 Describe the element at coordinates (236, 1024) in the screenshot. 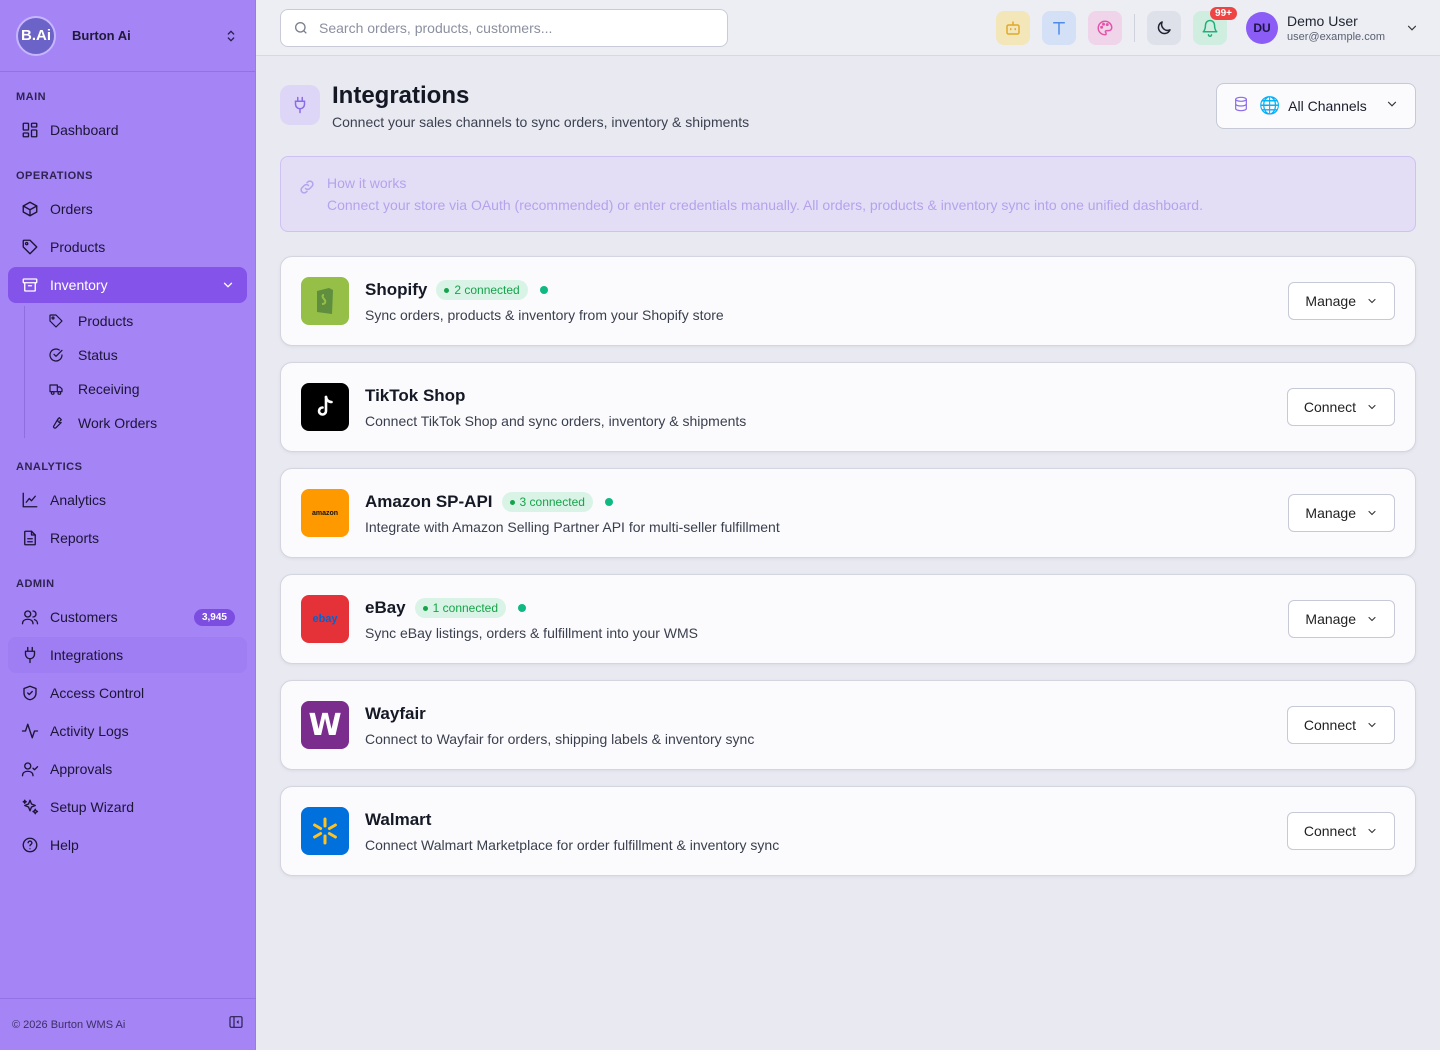

I see `collapse-sidebar-button` at that location.